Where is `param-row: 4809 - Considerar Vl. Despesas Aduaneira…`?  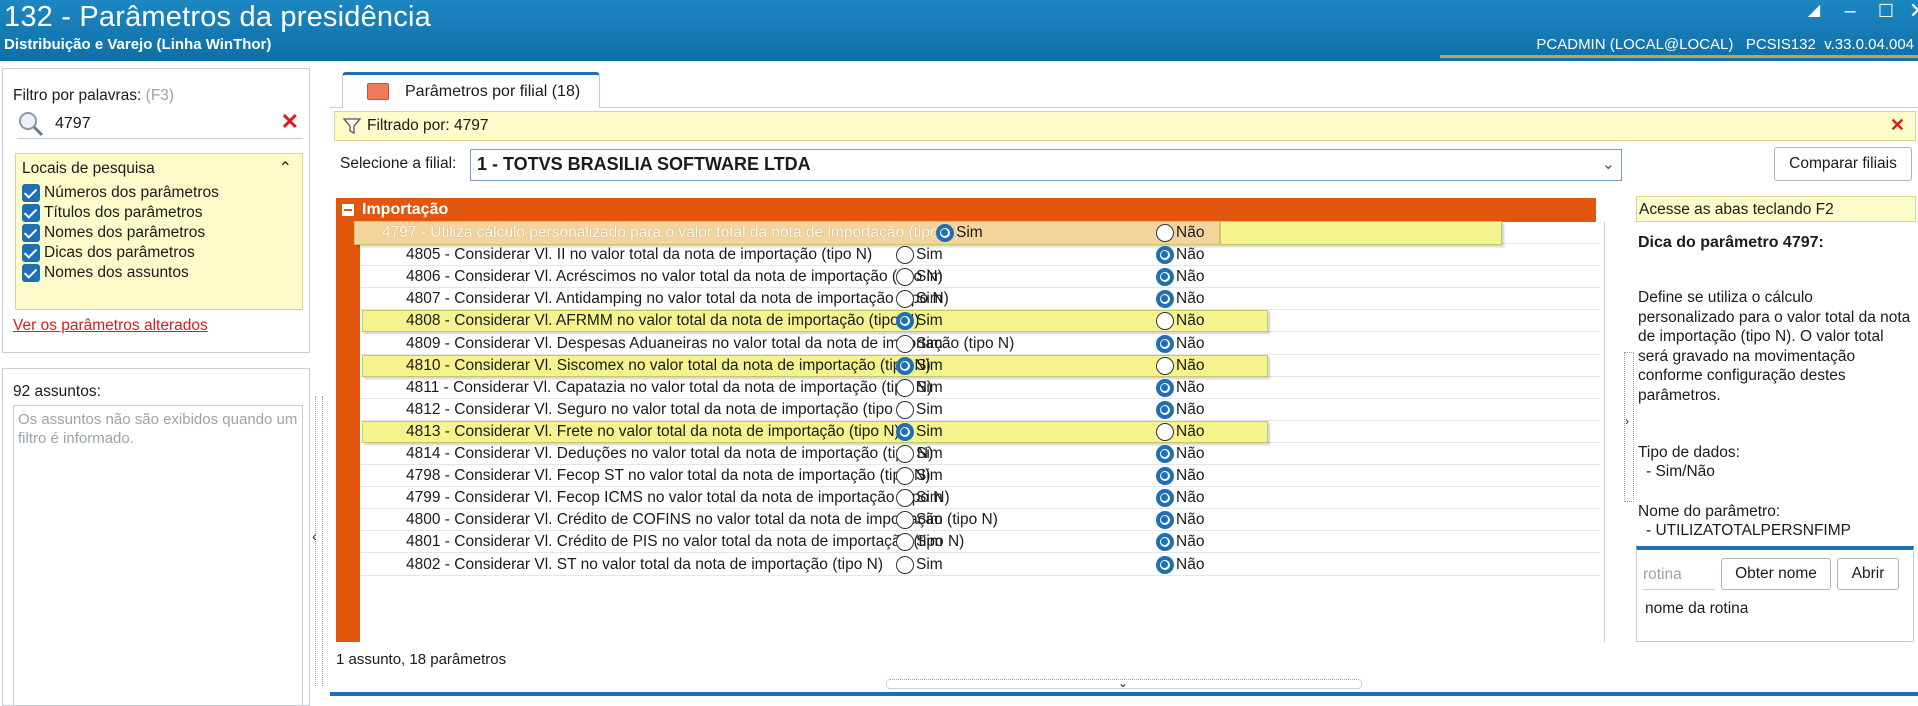 param-row: 4809 - Considerar Vl. Despesas Aduaneira… is located at coordinates (980, 344).